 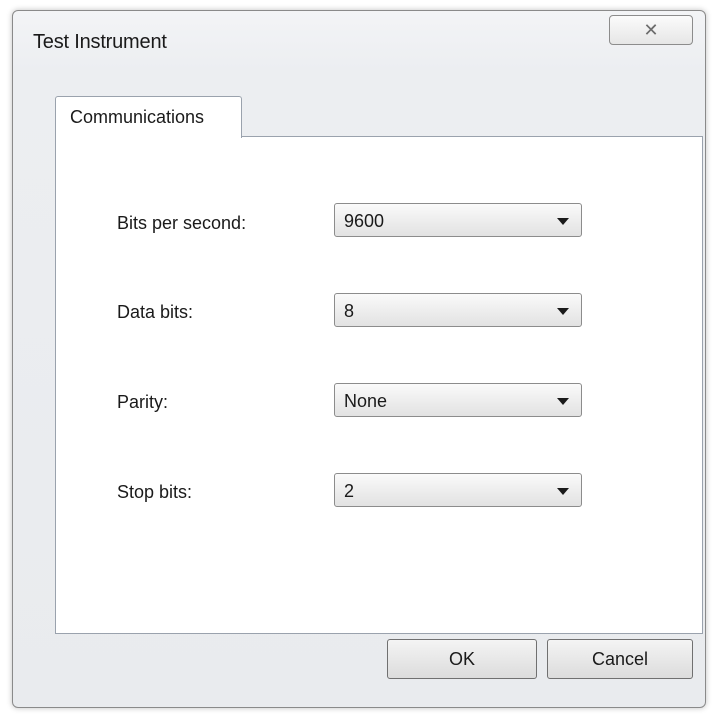 I want to click on bits-per-second-value: 9600, so click(x=364, y=221).